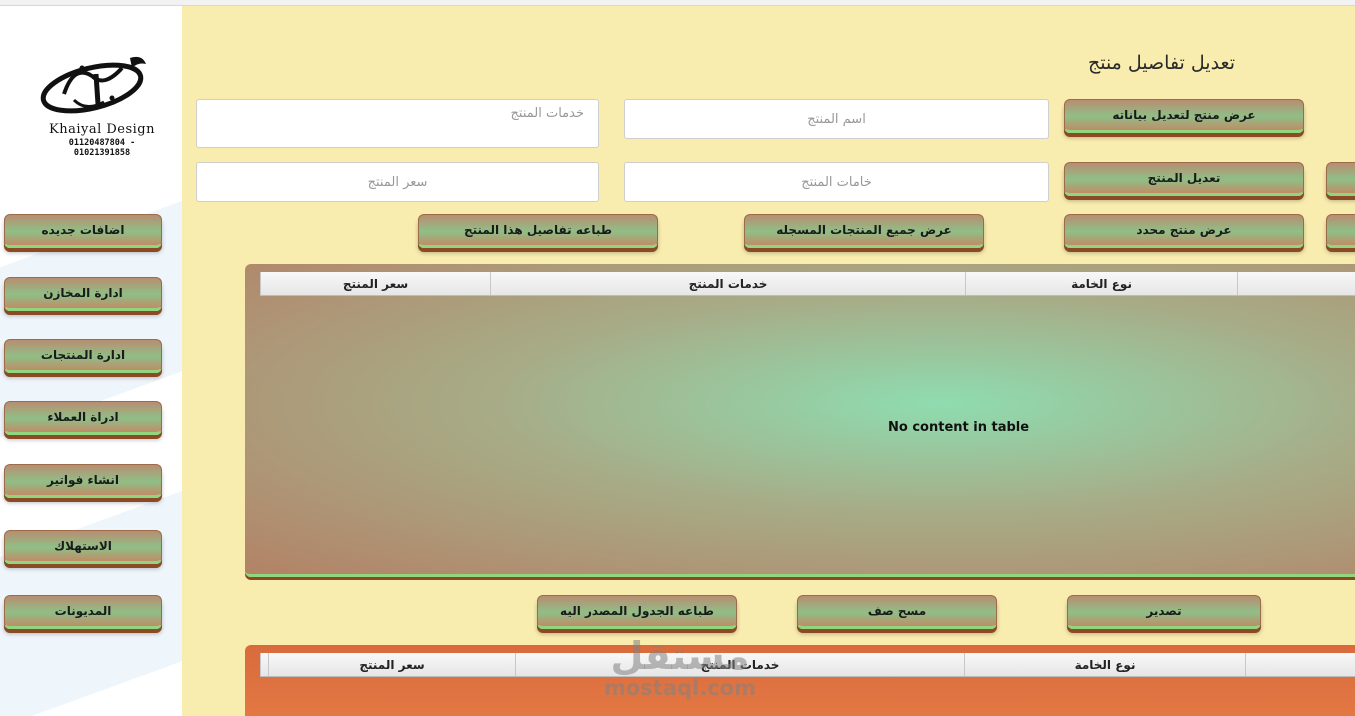 The width and height of the screenshot is (1355, 716). What do you see at coordinates (1184, 231) in the screenshot?
I see `show-specific-product-button: عرض منتج محدد` at bounding box center [1184, 231].